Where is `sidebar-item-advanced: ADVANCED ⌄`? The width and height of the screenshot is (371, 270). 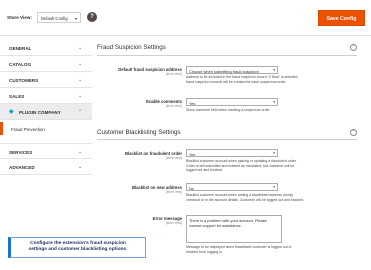
sidebar-item-advanced: ADVANCED ⌄ is located at coordinates (46, 167).